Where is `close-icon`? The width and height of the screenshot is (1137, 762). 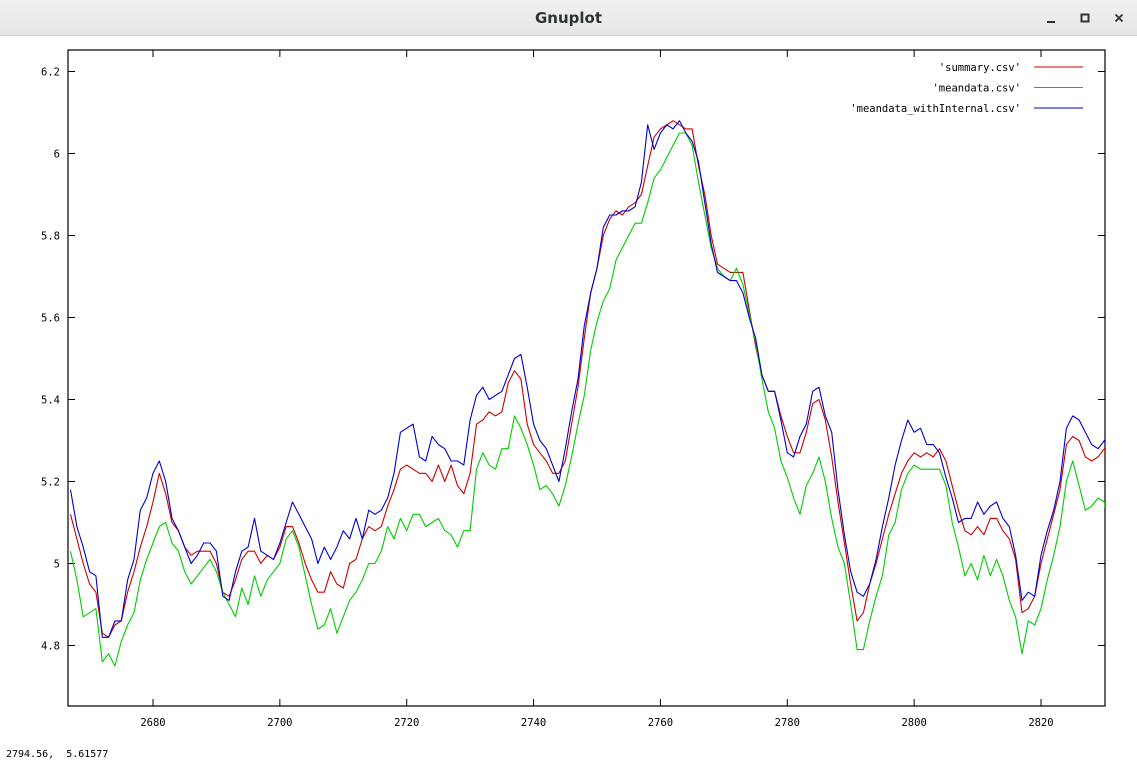 close-icon is located at coordinates (1119, 18).